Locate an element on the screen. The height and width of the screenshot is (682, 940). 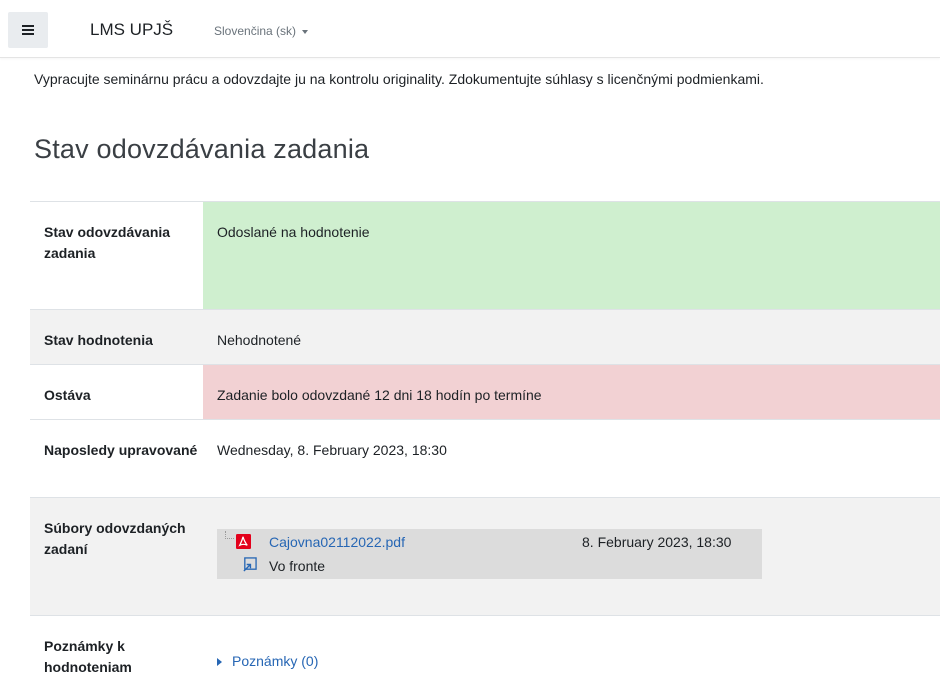
language-label: Slovenčina (sk) is located at coordinates (255, 31).